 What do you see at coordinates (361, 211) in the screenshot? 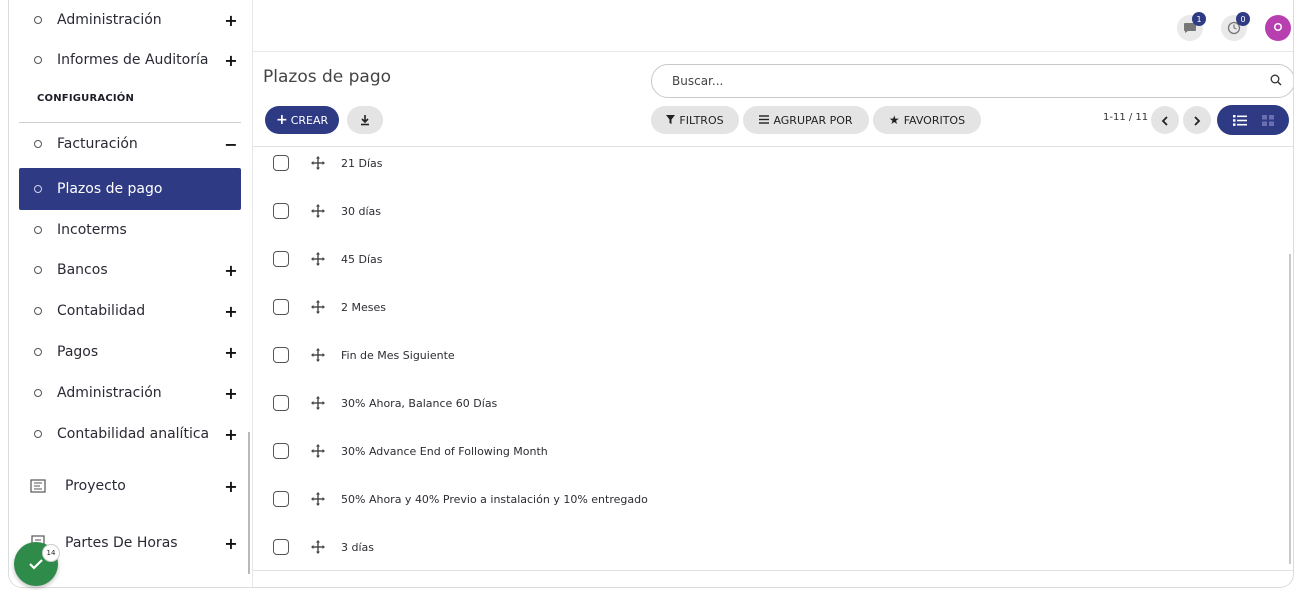
I see `row-name: 30 días` at bounding box center [361, 211].